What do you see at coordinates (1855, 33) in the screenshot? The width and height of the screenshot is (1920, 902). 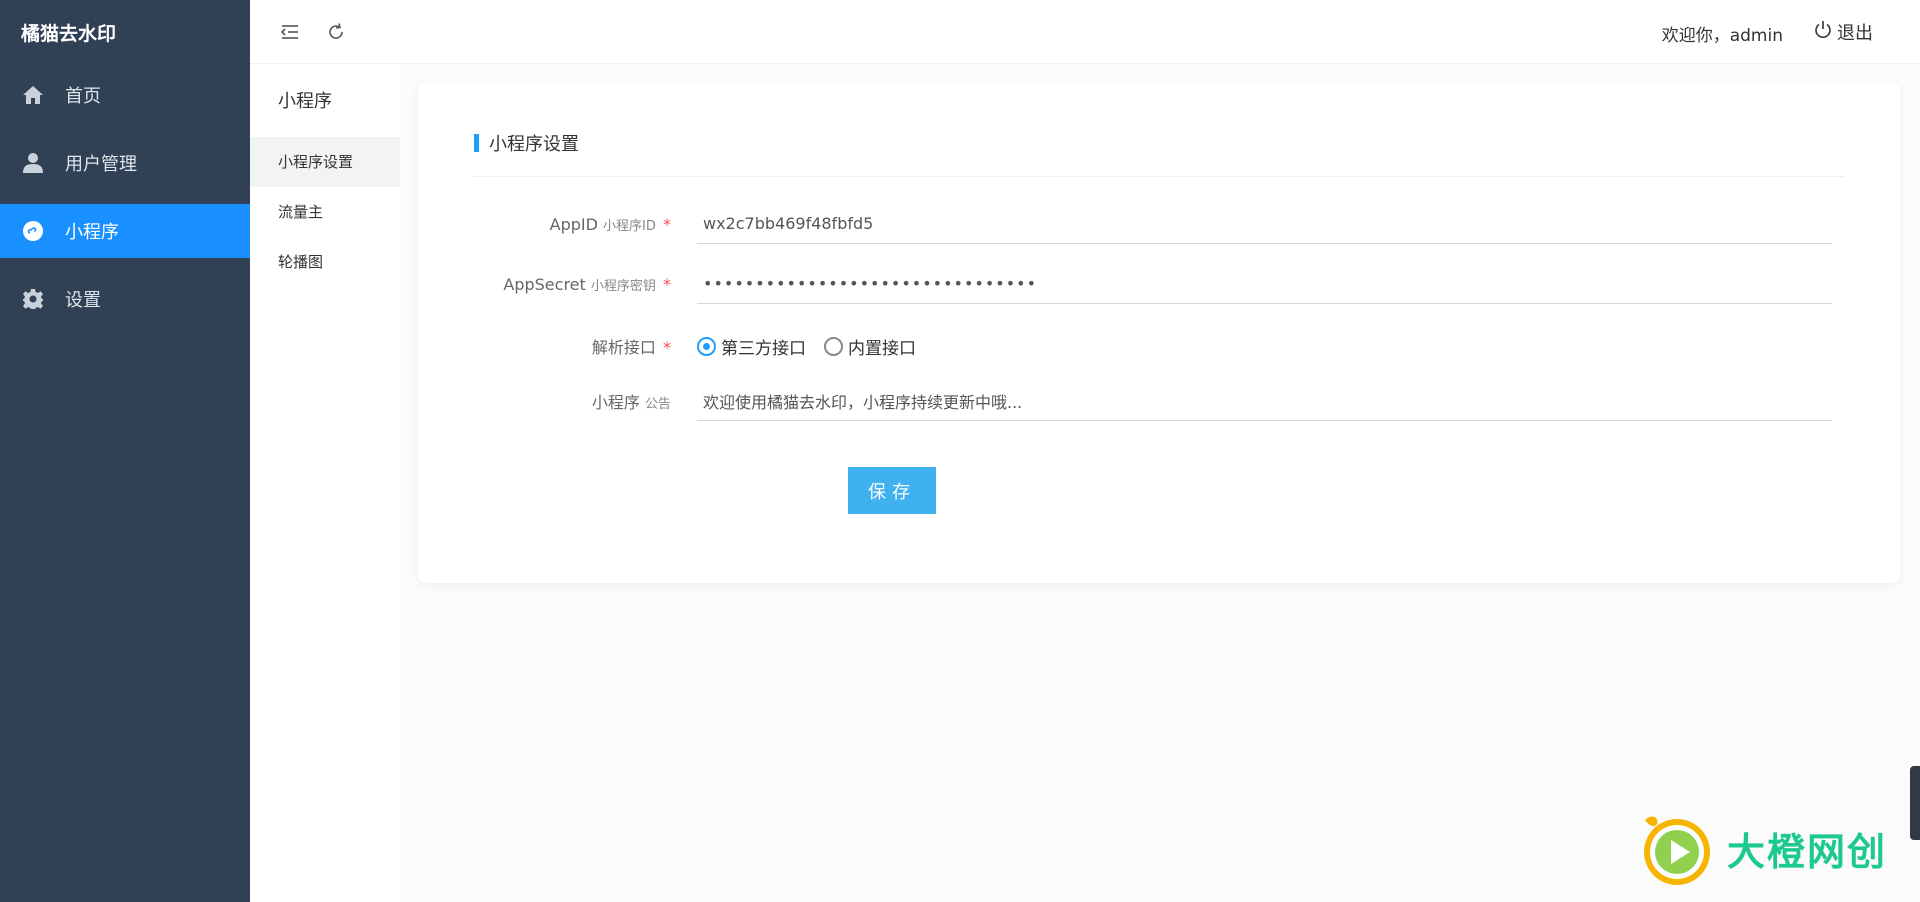 I see `logout-label: 退出` at bounding box center [1855, 33].